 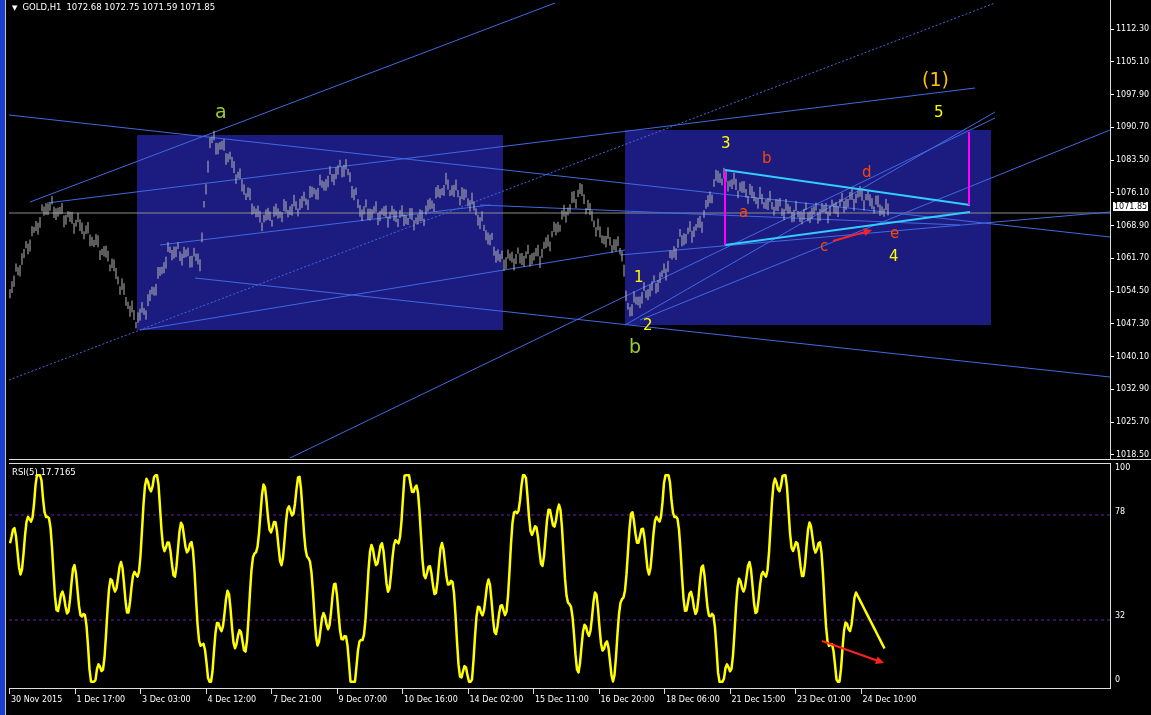 What do you see at coordinates (1118, 679) in the screenshot?
I see `rsi-level-label: 0` at bounding box center [1118, 679].